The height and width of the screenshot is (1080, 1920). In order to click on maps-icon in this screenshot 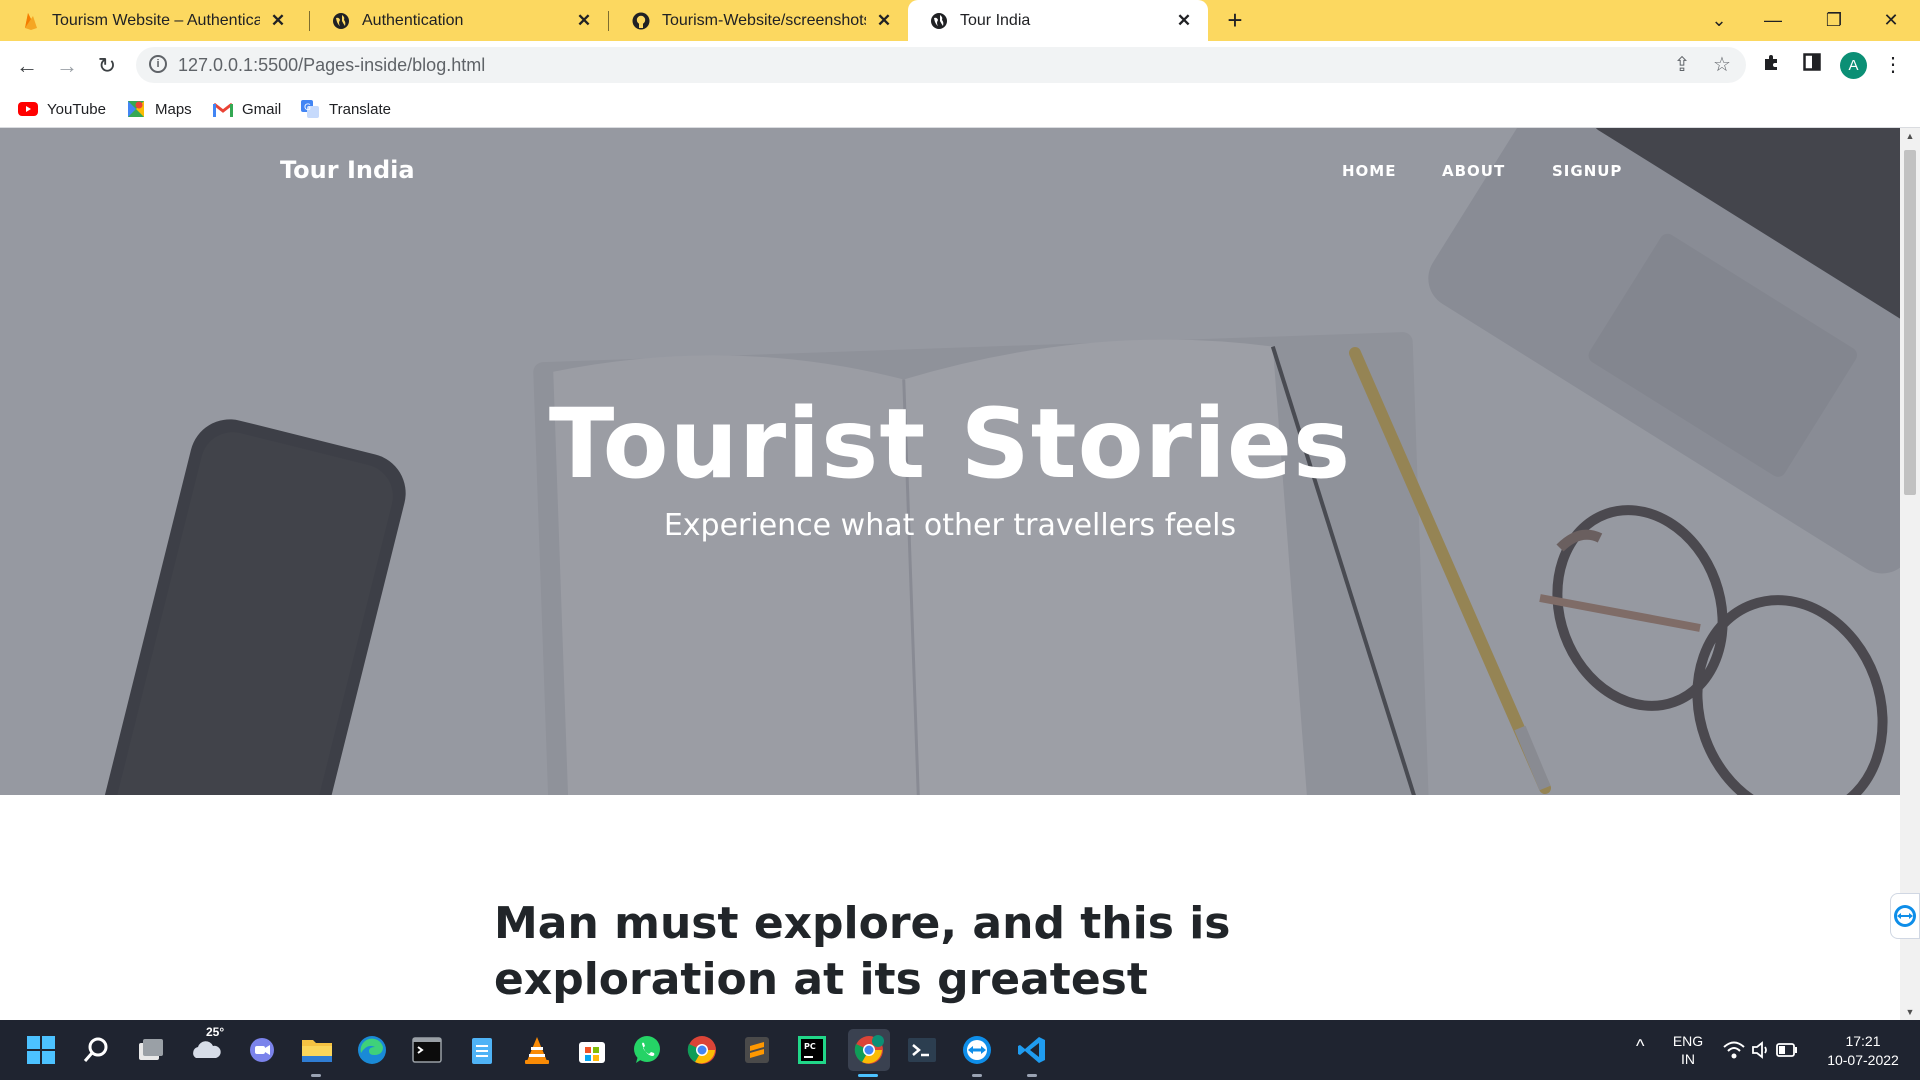, I will do `click(136, 109)`.